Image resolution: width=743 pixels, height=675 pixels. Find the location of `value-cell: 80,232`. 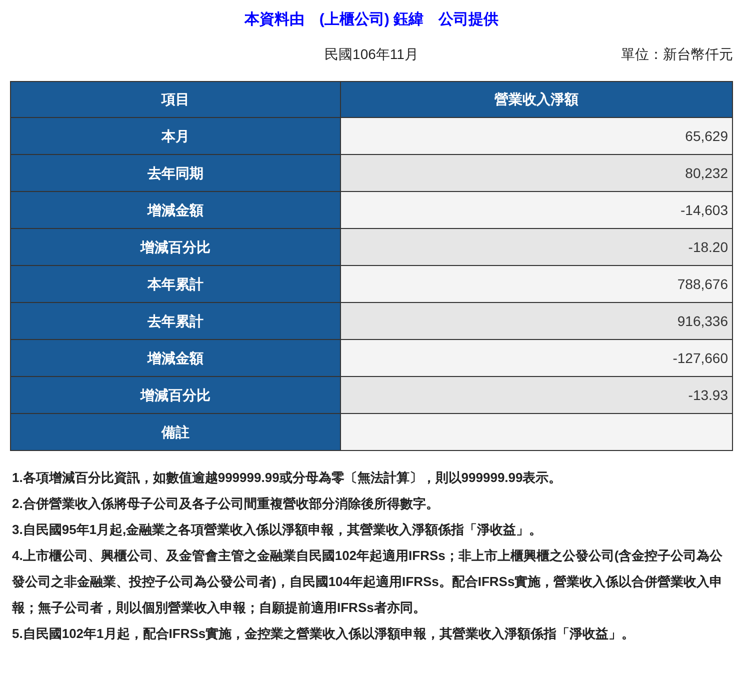

value-cell: 80,232 is located at coordinates (536, 173).